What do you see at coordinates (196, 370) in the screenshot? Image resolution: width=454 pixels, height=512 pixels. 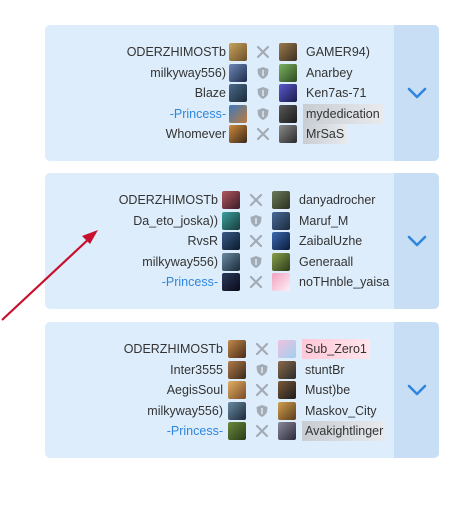 I see `player-name-left: Inter3555` at bounding box center [196, 370].